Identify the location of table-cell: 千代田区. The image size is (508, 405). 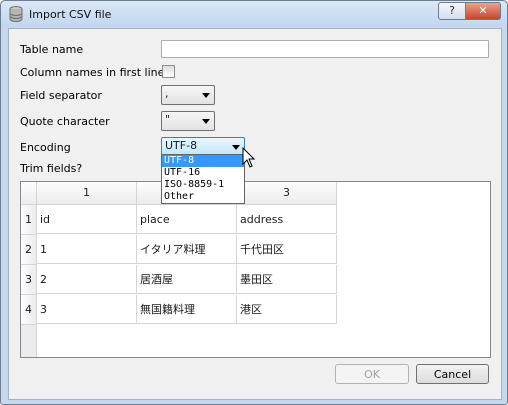
(287, 249).